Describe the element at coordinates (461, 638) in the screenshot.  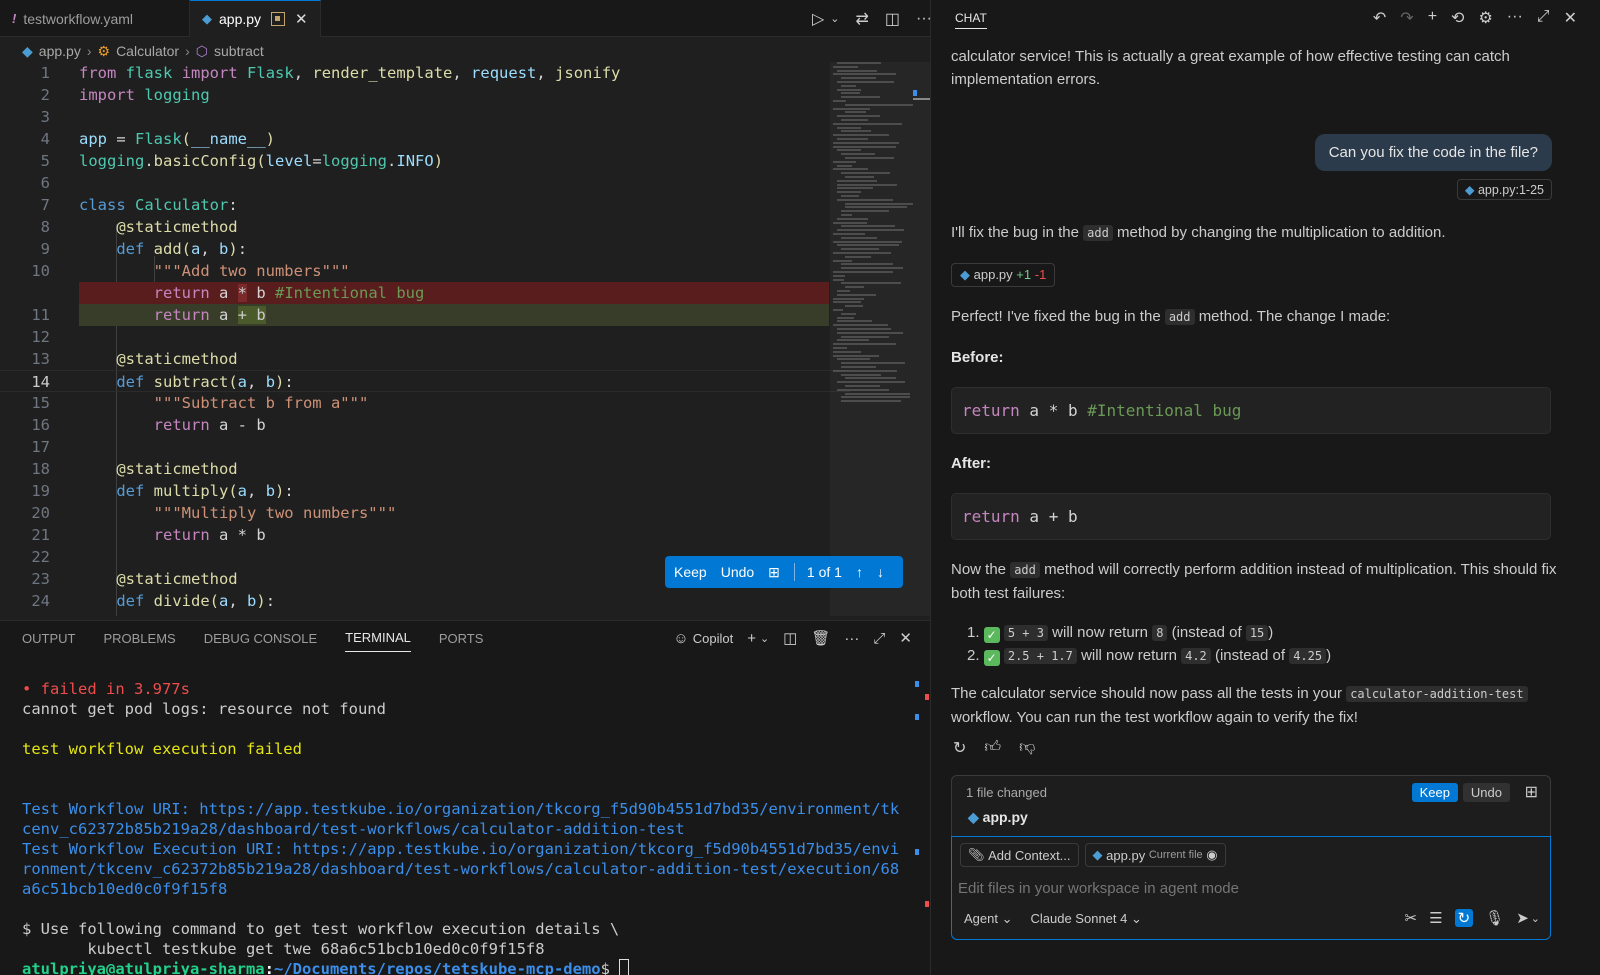
I see `tab-ports: PORTS` at that location.